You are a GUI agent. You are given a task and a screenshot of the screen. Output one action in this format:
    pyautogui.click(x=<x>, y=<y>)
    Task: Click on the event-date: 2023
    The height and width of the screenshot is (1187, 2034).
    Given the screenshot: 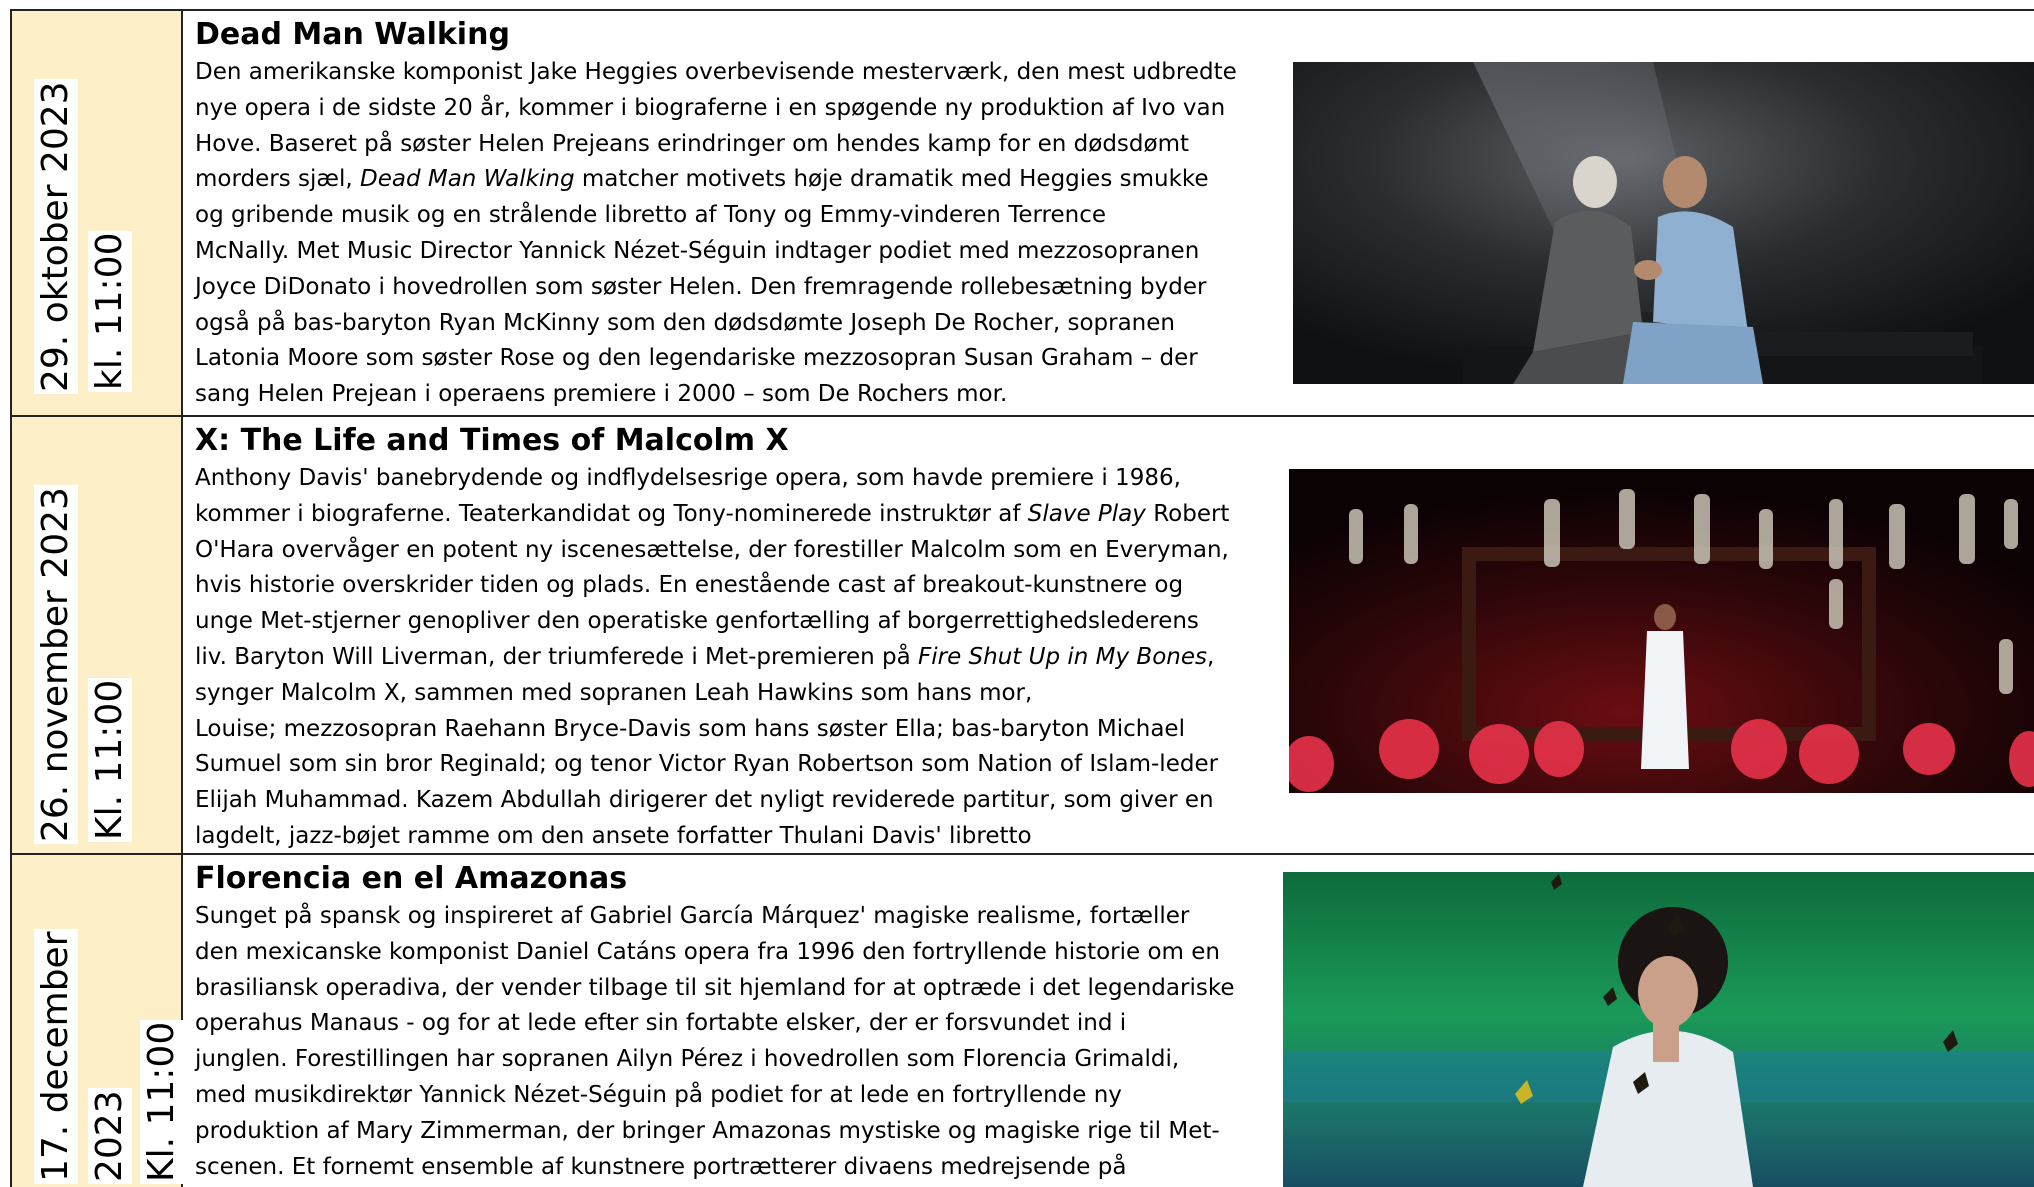 What is the action you would take?
    pyautogui.click(x=110, y=1136)
    